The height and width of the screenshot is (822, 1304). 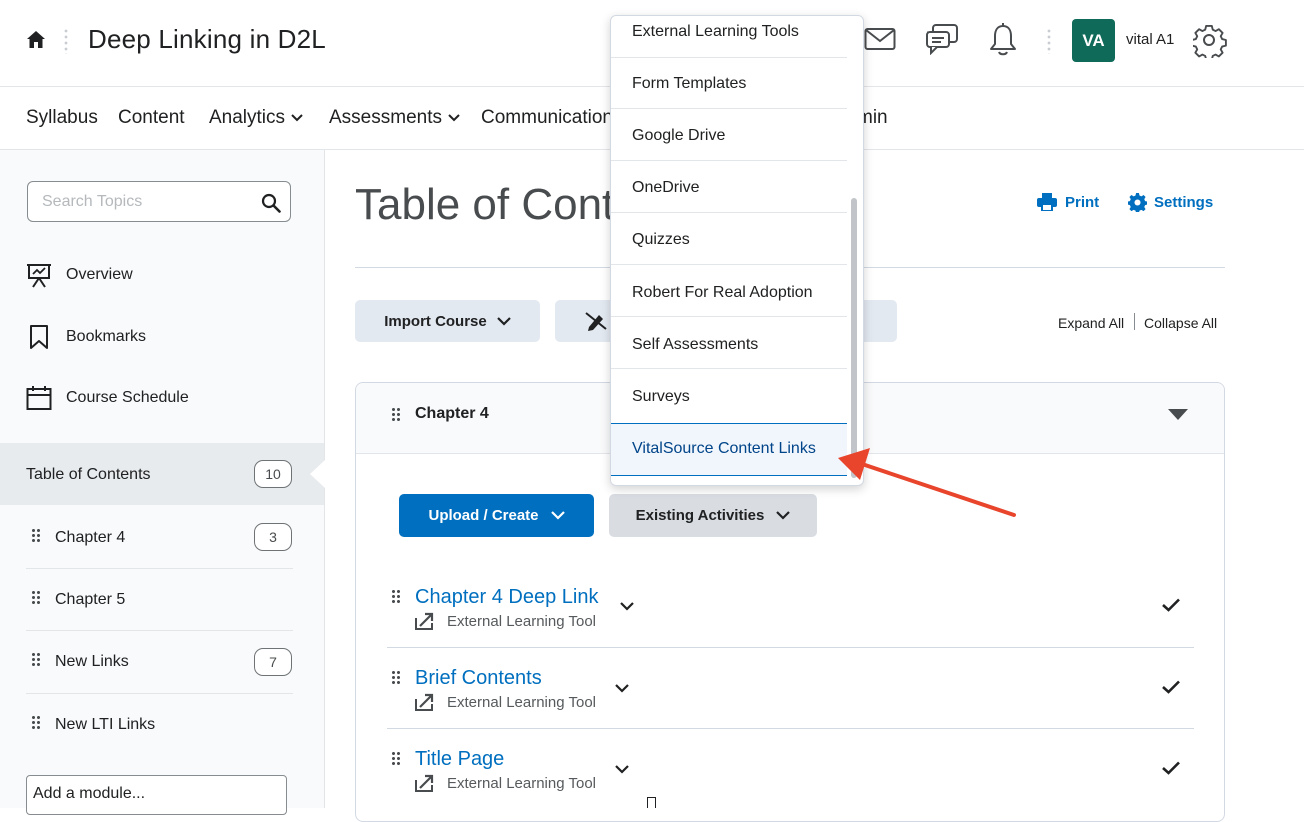 What do you see at coordinates (273, 474) in the screenshot?
I see `toc-count-badge: 10` at bounding box center [273, 474].